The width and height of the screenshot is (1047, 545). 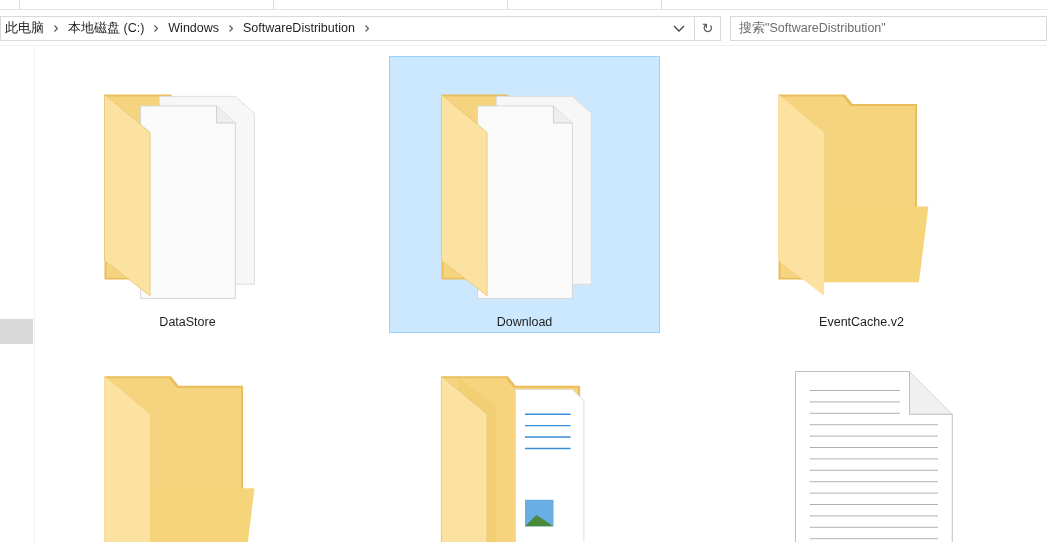 What do you see at coordinates (888, 28) in the screenshot?
I see `search-field: 搜索"SoftwareDistribution"` at bounding box center [888, 28].